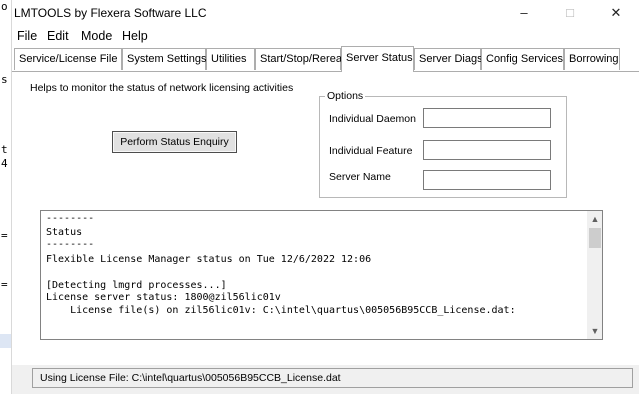 The height and width of the screenshot is (394, 639). I want to click on scroll-thumb, so click(595, 238).